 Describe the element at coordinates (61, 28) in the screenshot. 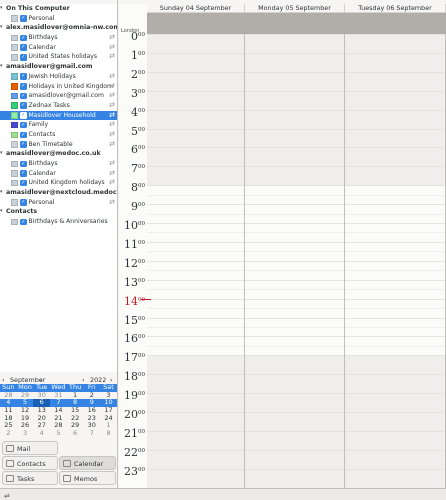

I see `source-group-title: alex.masidlover@omnia-nw.com` at that location.